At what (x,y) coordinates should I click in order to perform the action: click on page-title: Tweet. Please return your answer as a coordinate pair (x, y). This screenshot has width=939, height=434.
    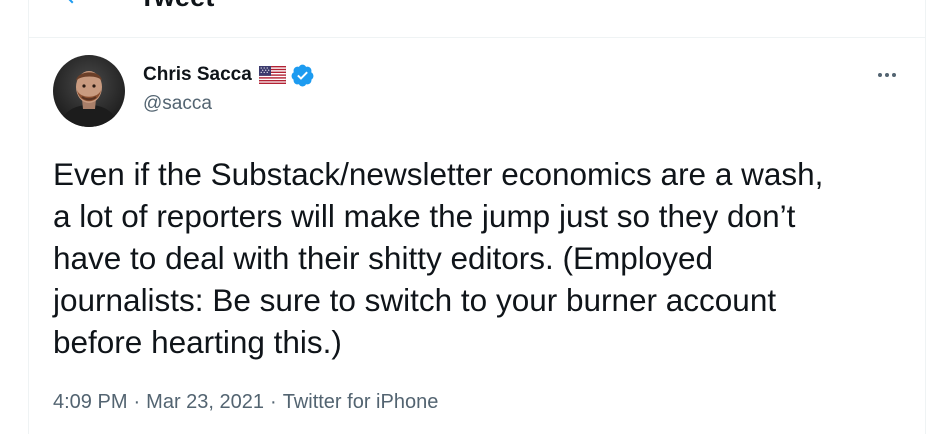
    Looking at the image, I should click on (177, 6).